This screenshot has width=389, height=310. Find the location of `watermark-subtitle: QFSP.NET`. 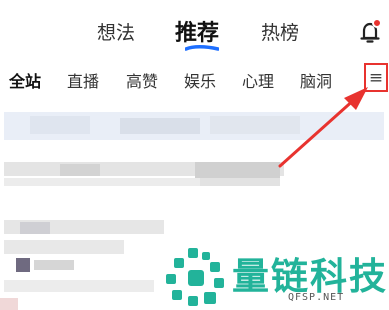

watermark-subtitle: QFSP.NET is located at coordinates (316, 297).